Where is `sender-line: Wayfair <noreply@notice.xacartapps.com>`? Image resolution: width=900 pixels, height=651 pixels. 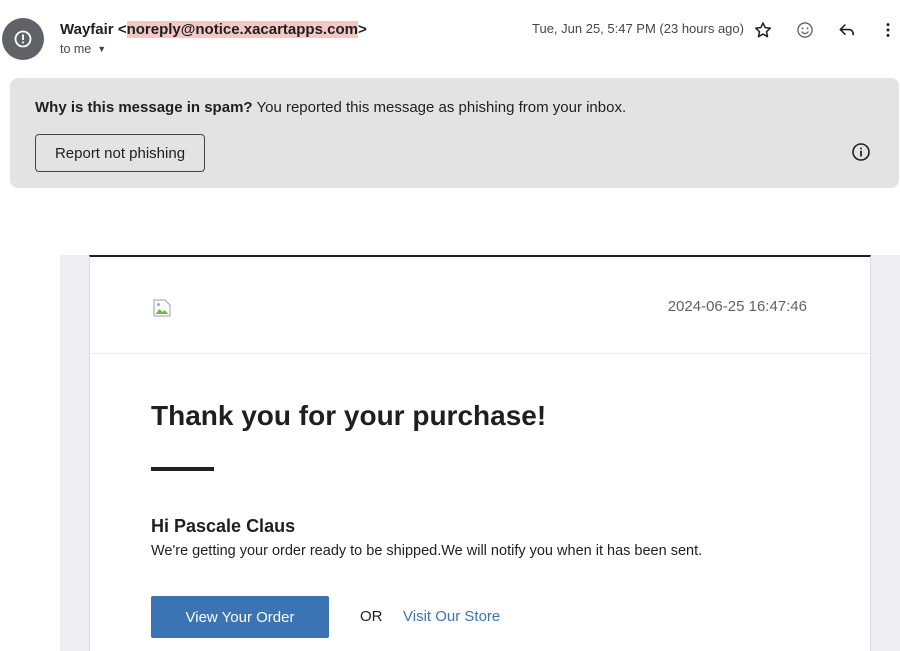 sender-line: Wayfair <noreply@notice.xacartapps.com> is located at coordinates (213, 30).